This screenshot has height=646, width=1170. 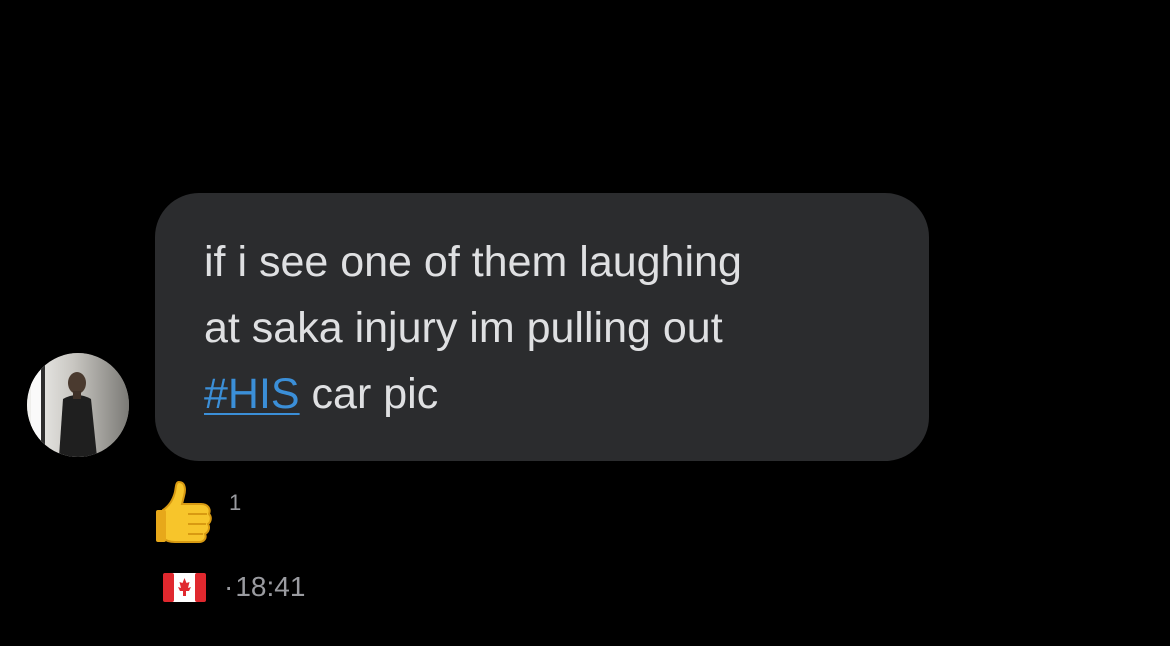 What do you see at coordinates (270, 586) in the screenshot?
I see `message-timestamp: 18:41` at bounding box center [270, 586].